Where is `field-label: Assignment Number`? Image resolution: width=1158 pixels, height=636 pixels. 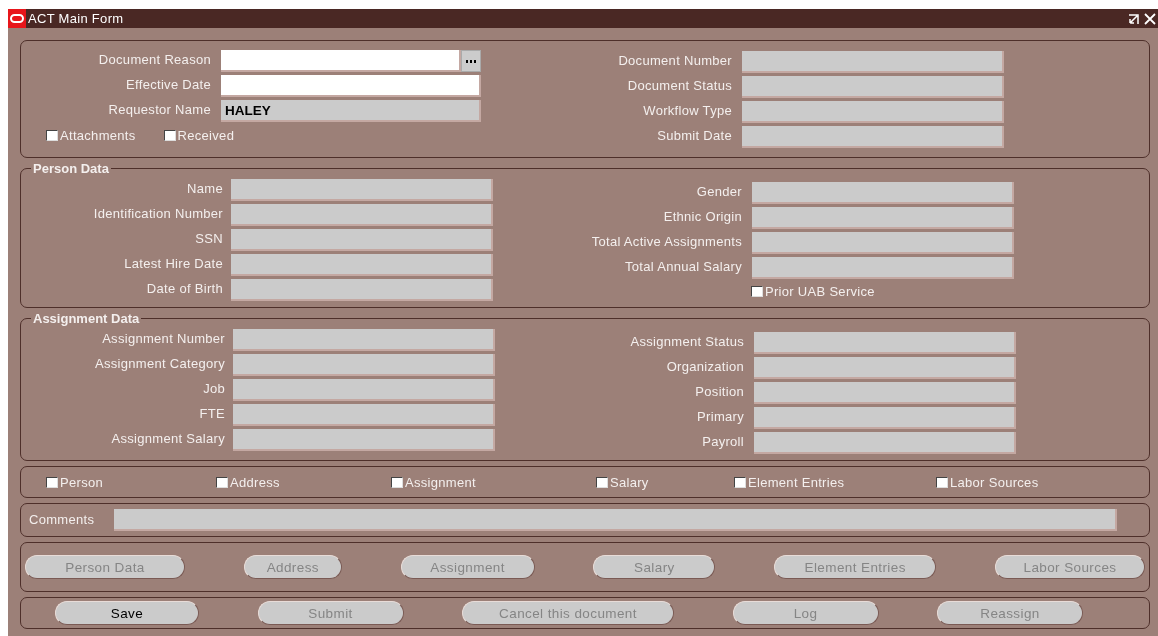
field-label: Assignment Number is located at coordinates (163, 339).